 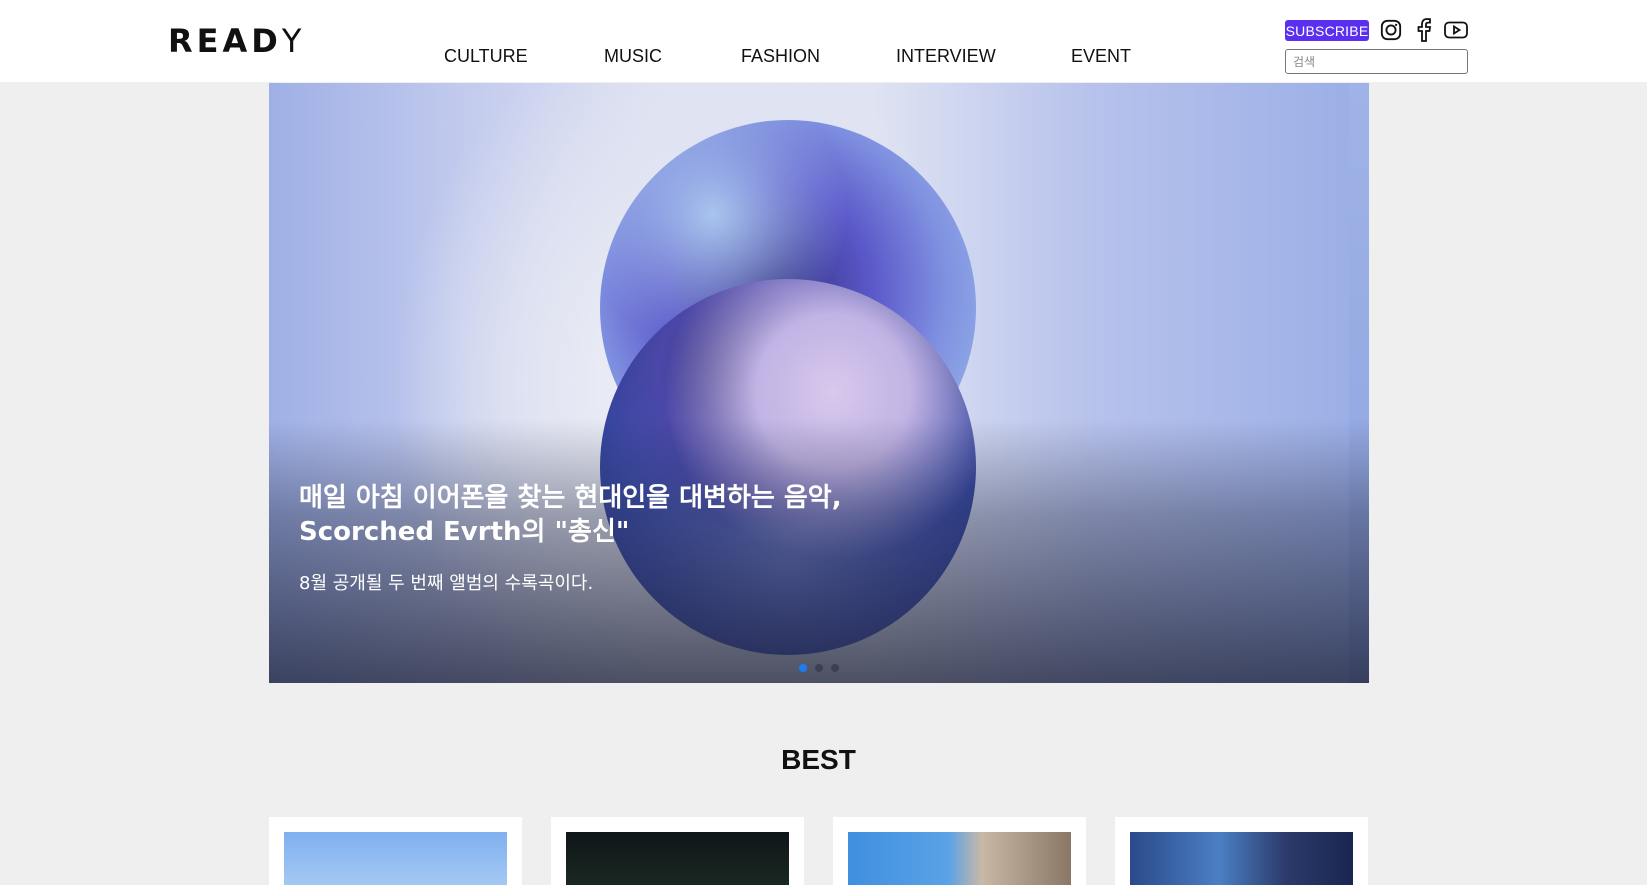 What do you see at coordinates (1101, 56) in the screenshot?
I see `nav-event: EVENT` at bounding box center [1101, 56].